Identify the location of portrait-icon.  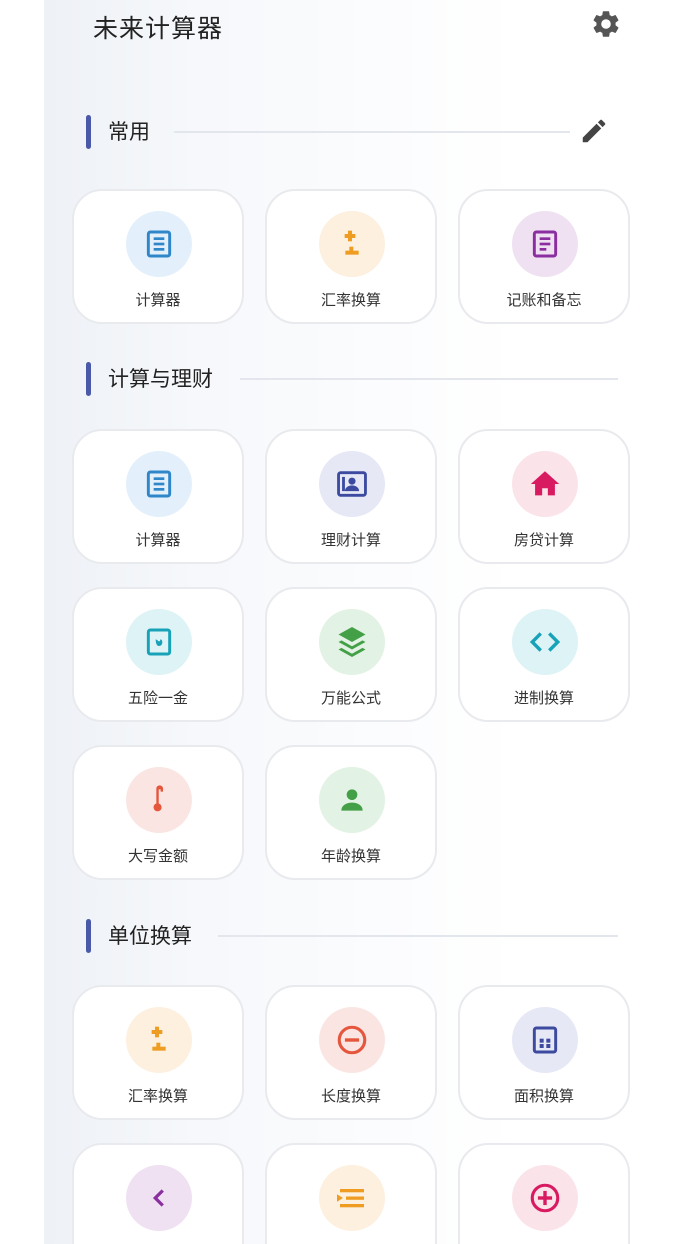
(352, 484).